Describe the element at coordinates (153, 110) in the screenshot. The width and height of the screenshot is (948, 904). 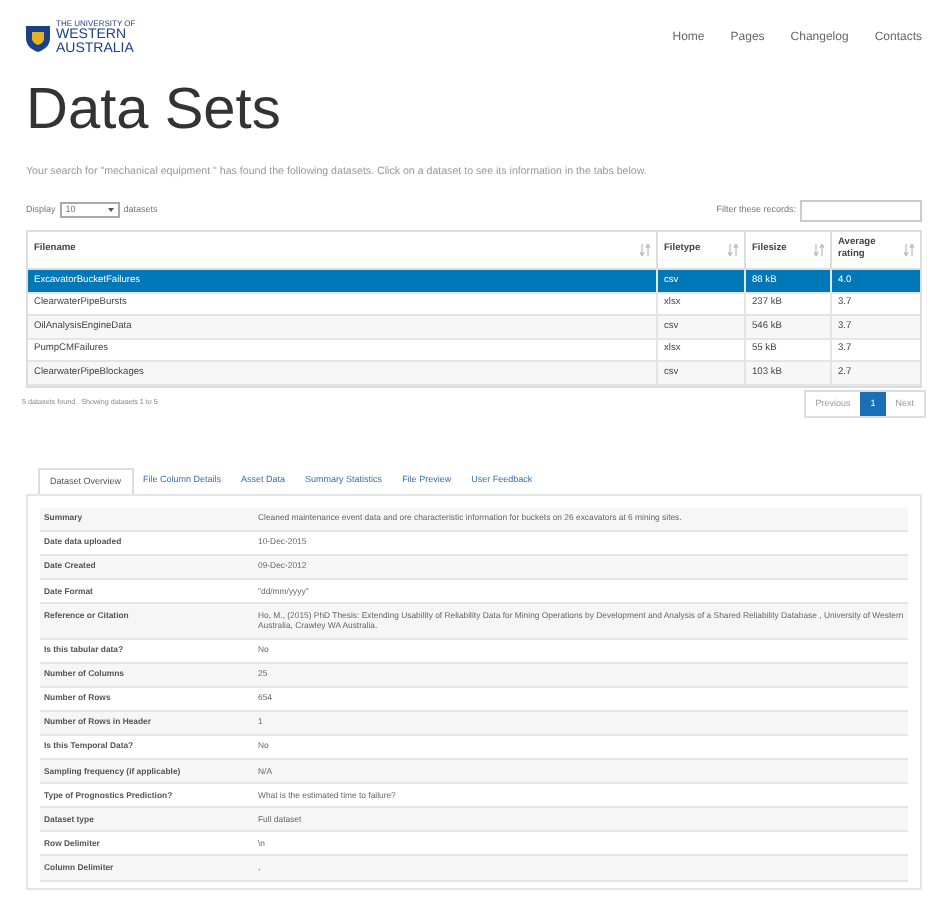
I see `page-title: Data Sets` at that location.